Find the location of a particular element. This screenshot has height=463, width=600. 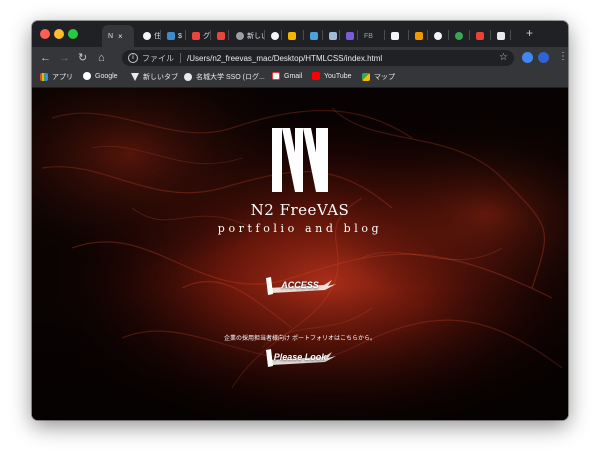

globe-icon is located at coordinates (188, 77).